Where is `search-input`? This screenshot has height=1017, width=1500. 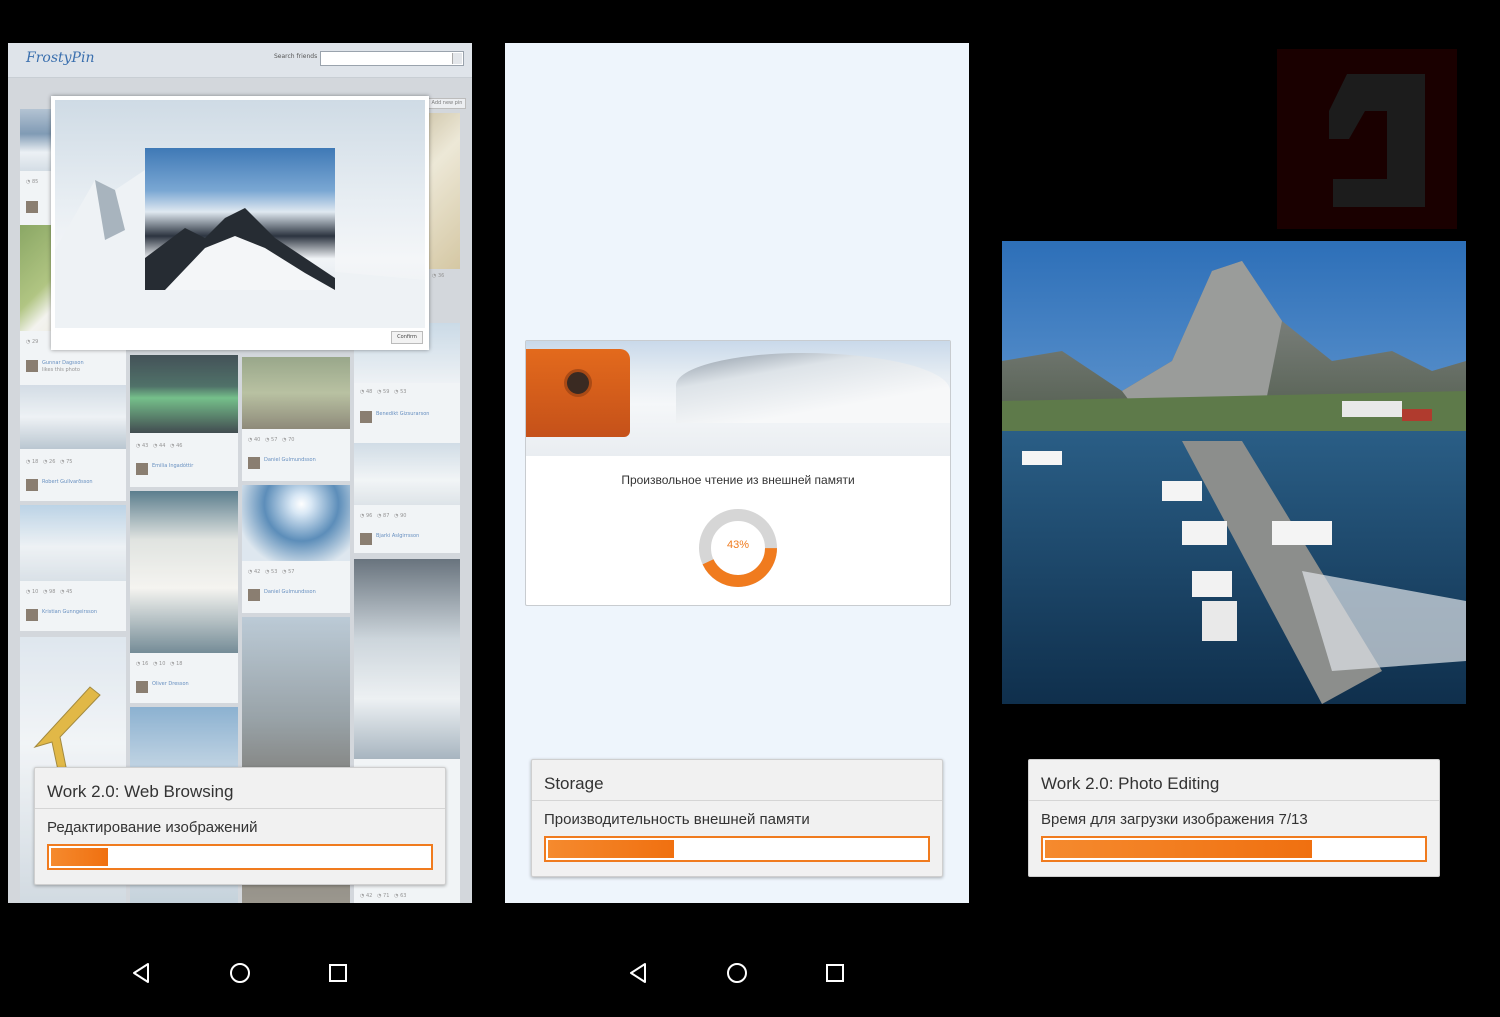
search-input is located at coordinates (392, 58).